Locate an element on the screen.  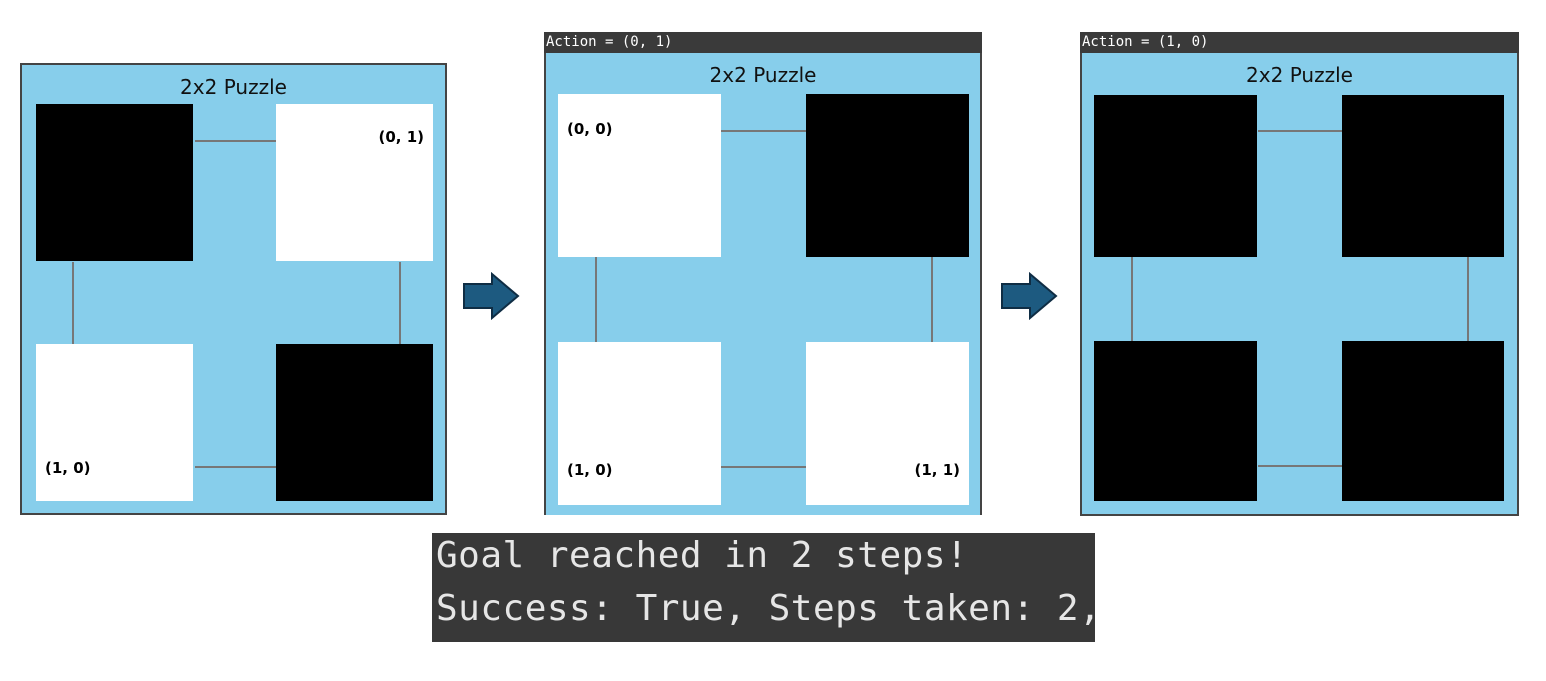
action-title-bar: Action = (0, 1) is located at coordinates (763, 42).